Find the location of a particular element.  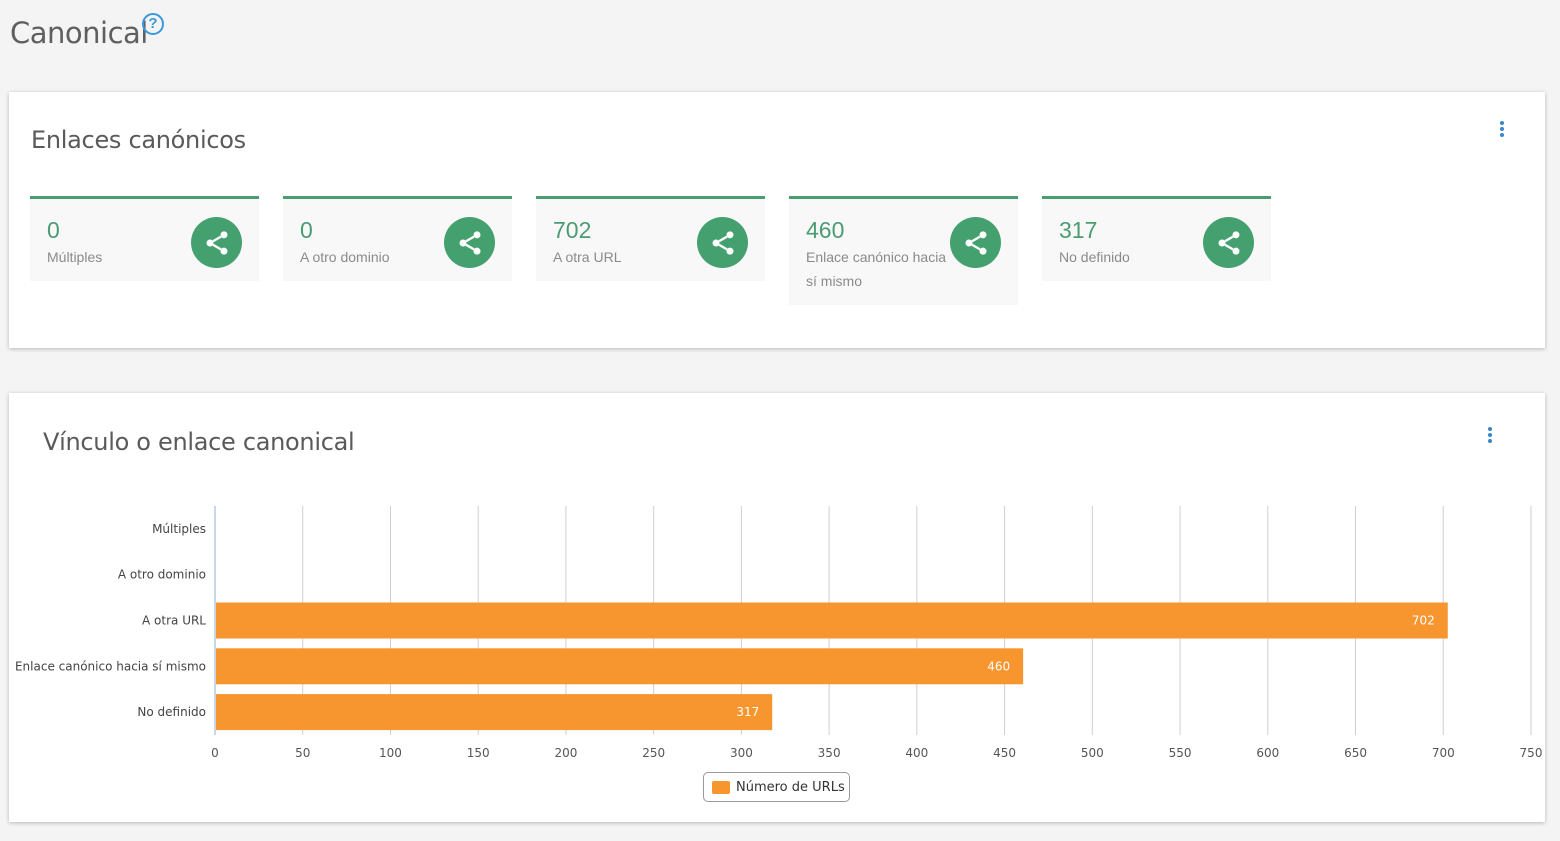

x-tick-label: 600 is located at coordinates (1267, 753).